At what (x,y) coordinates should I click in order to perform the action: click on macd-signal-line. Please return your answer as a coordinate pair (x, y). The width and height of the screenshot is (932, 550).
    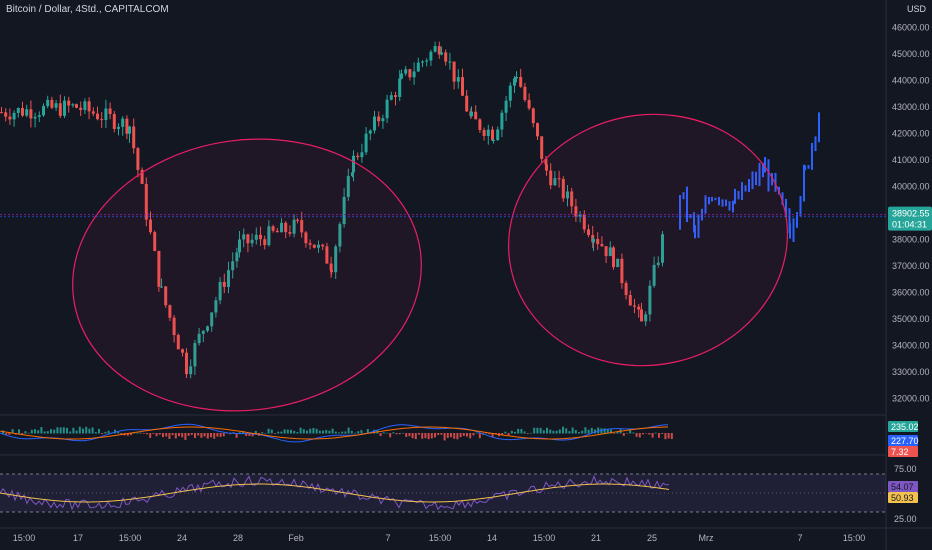
    Looking at the image, I should click on (334, 433).